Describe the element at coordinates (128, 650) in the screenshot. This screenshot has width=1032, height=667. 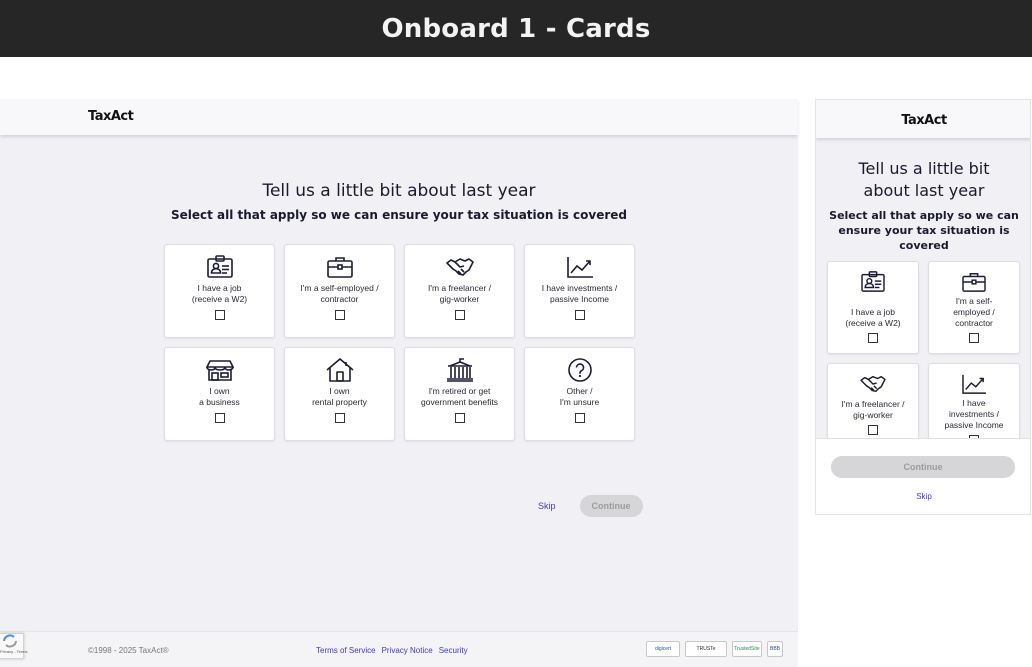
I see `copyright-text: ©1998 - 2025 TaxAct®` at that location.